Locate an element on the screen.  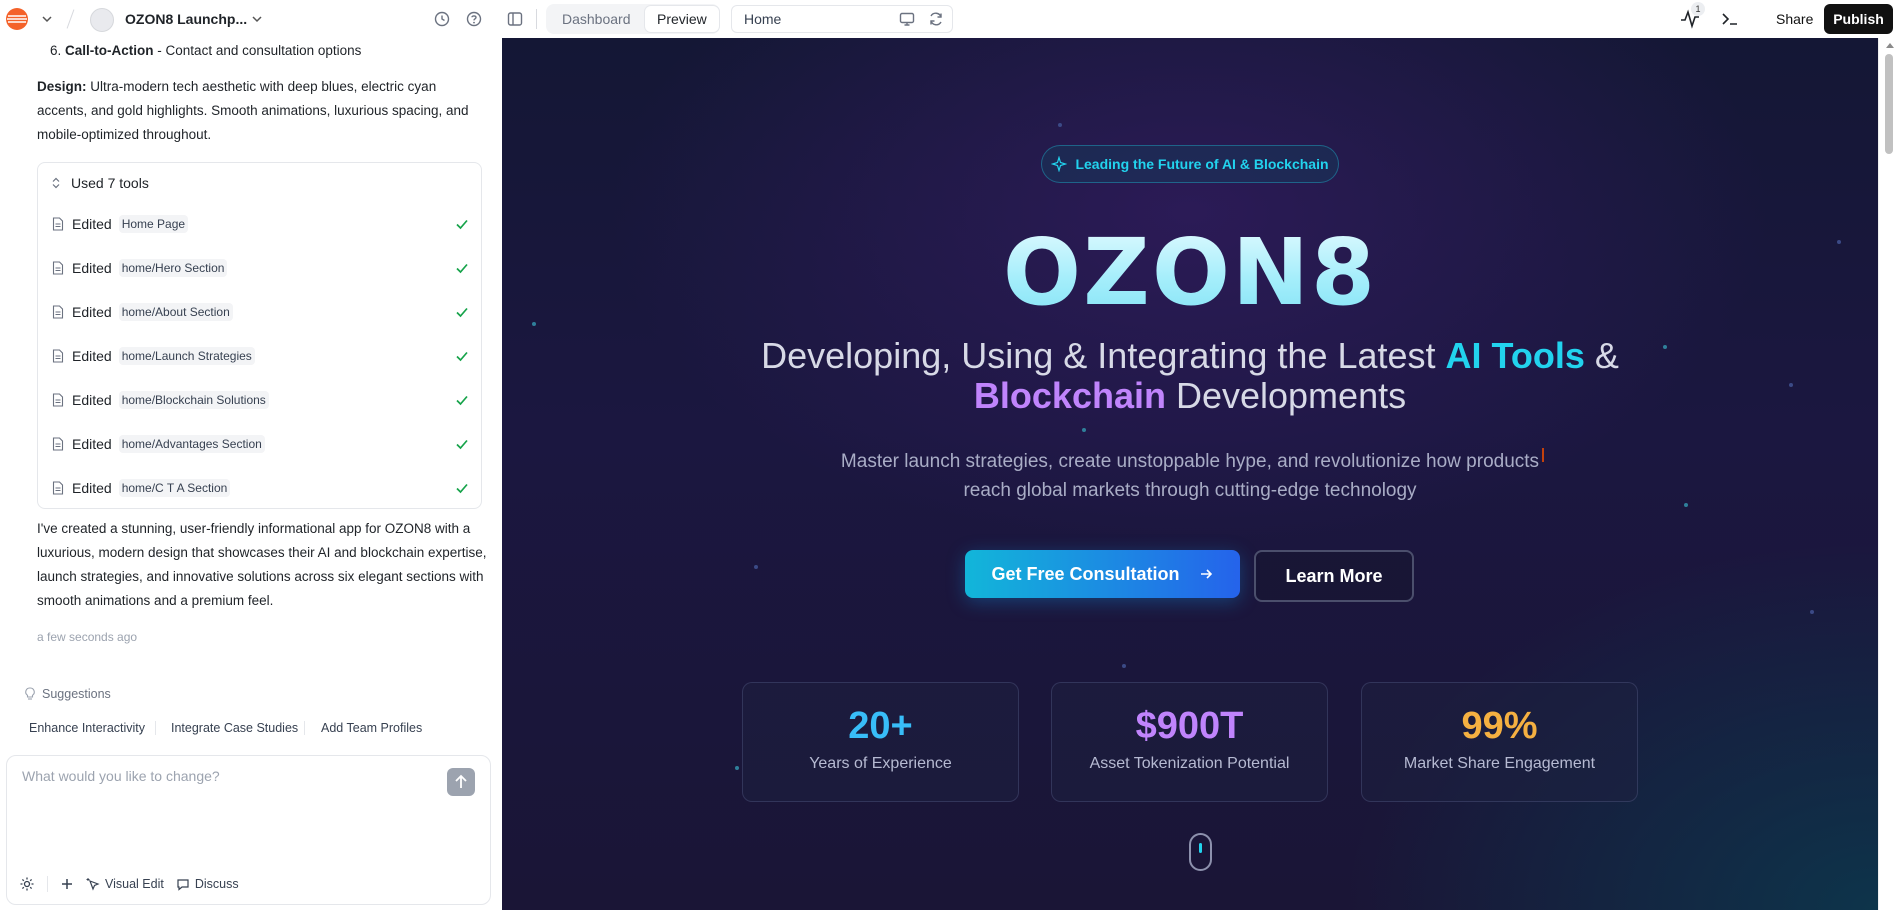
visual-edit-button: Visual Edit is located at coordinates (125, 884).